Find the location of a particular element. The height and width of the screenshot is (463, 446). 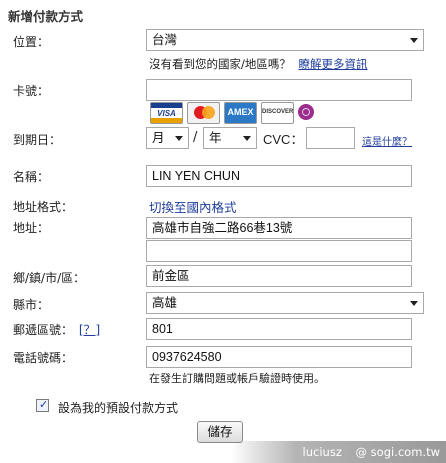

expiry-month-select: 月 is located at coordinates (167, 138).